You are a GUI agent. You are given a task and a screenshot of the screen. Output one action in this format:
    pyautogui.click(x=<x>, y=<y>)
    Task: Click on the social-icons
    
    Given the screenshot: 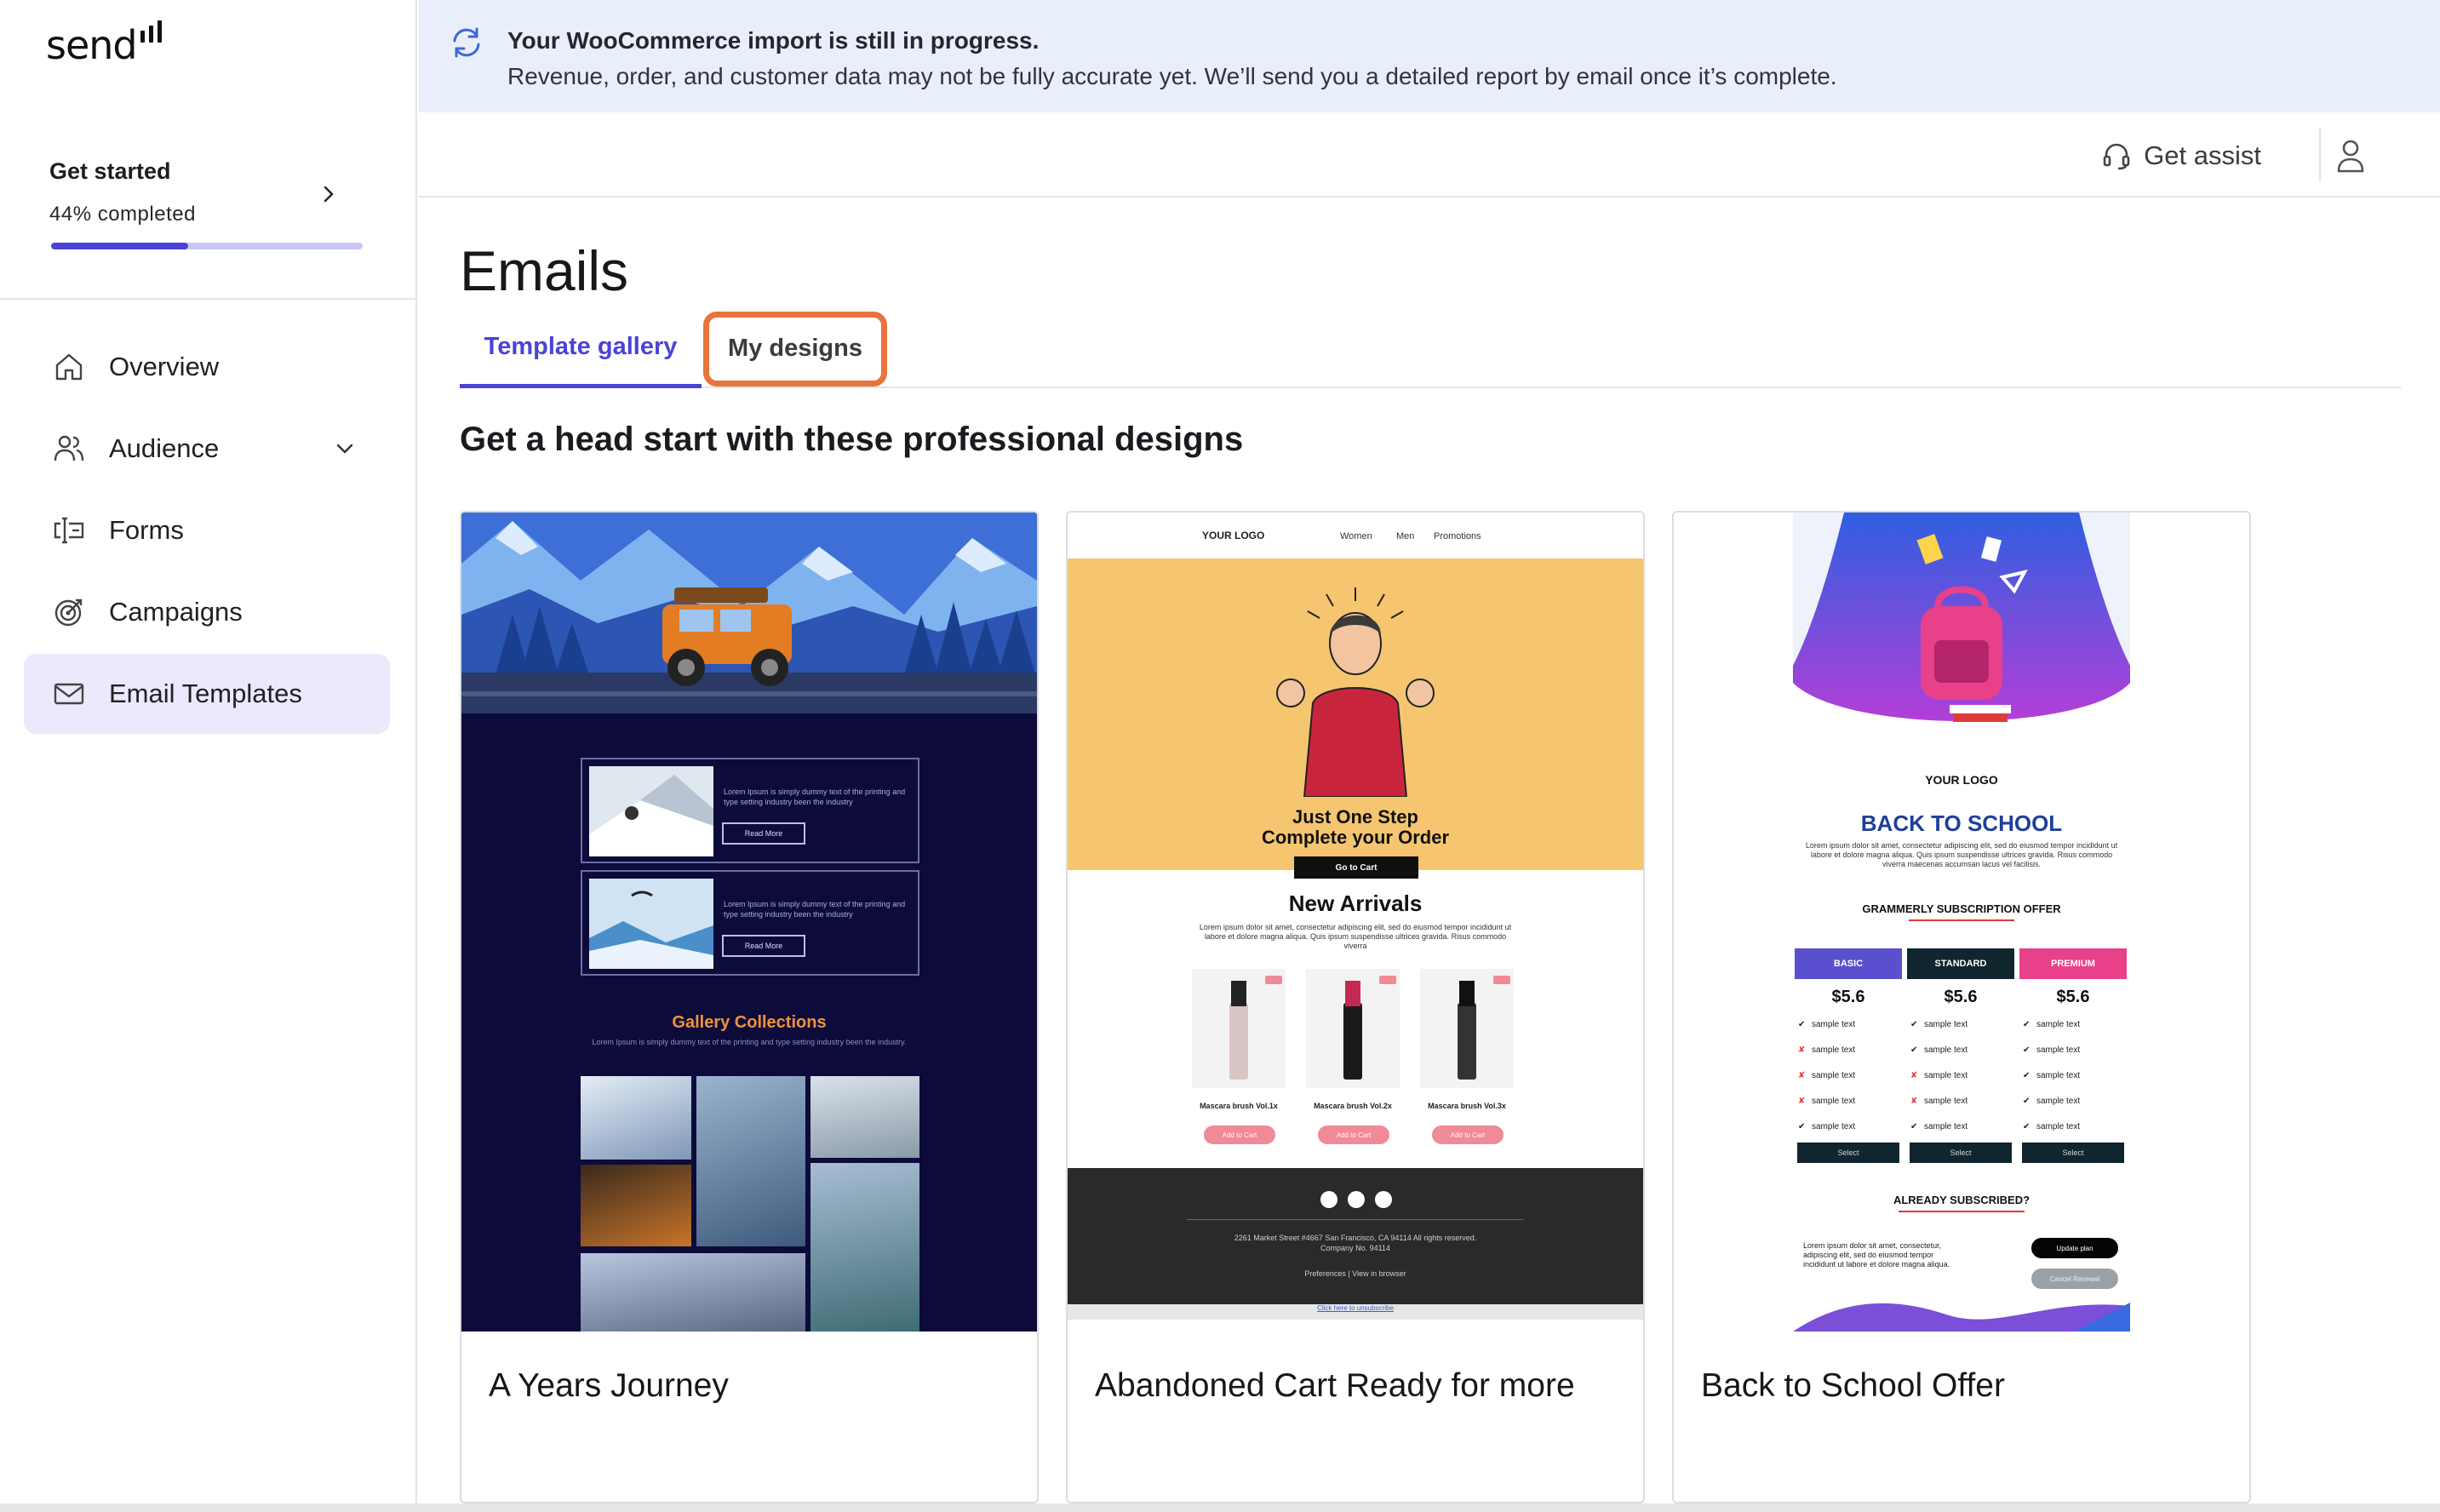 What is the action you would take?
    pyautogui.click(x=1356, y=1199)
    